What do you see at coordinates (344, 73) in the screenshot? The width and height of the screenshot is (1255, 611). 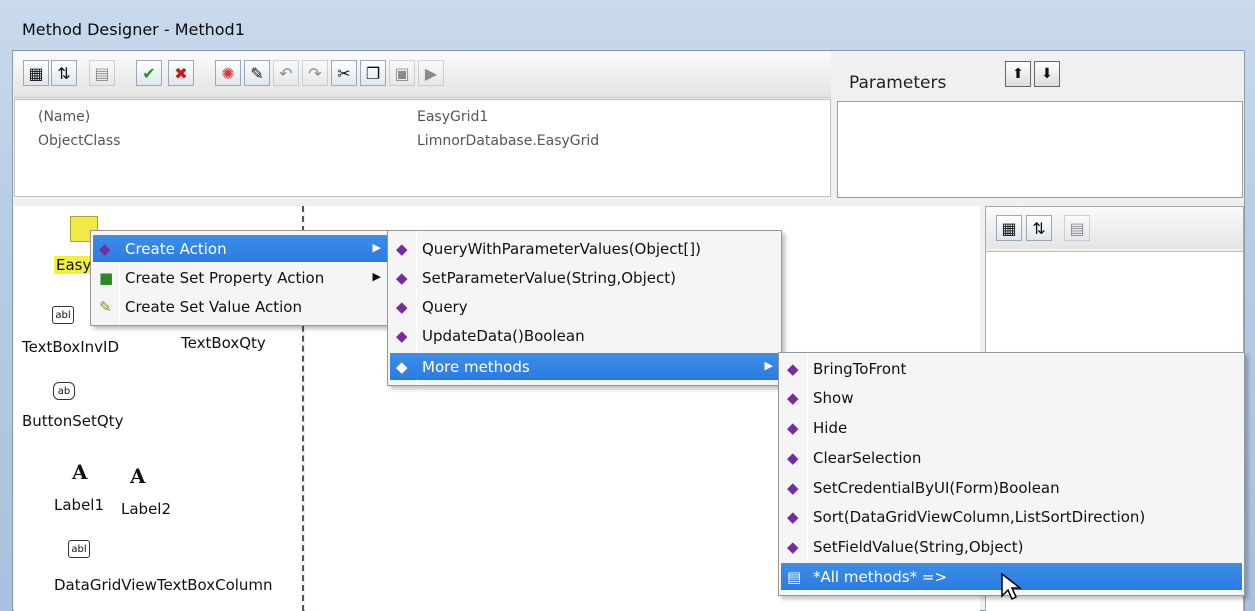 I see `cut-icon: ✂` at bounding box center [344, 73].